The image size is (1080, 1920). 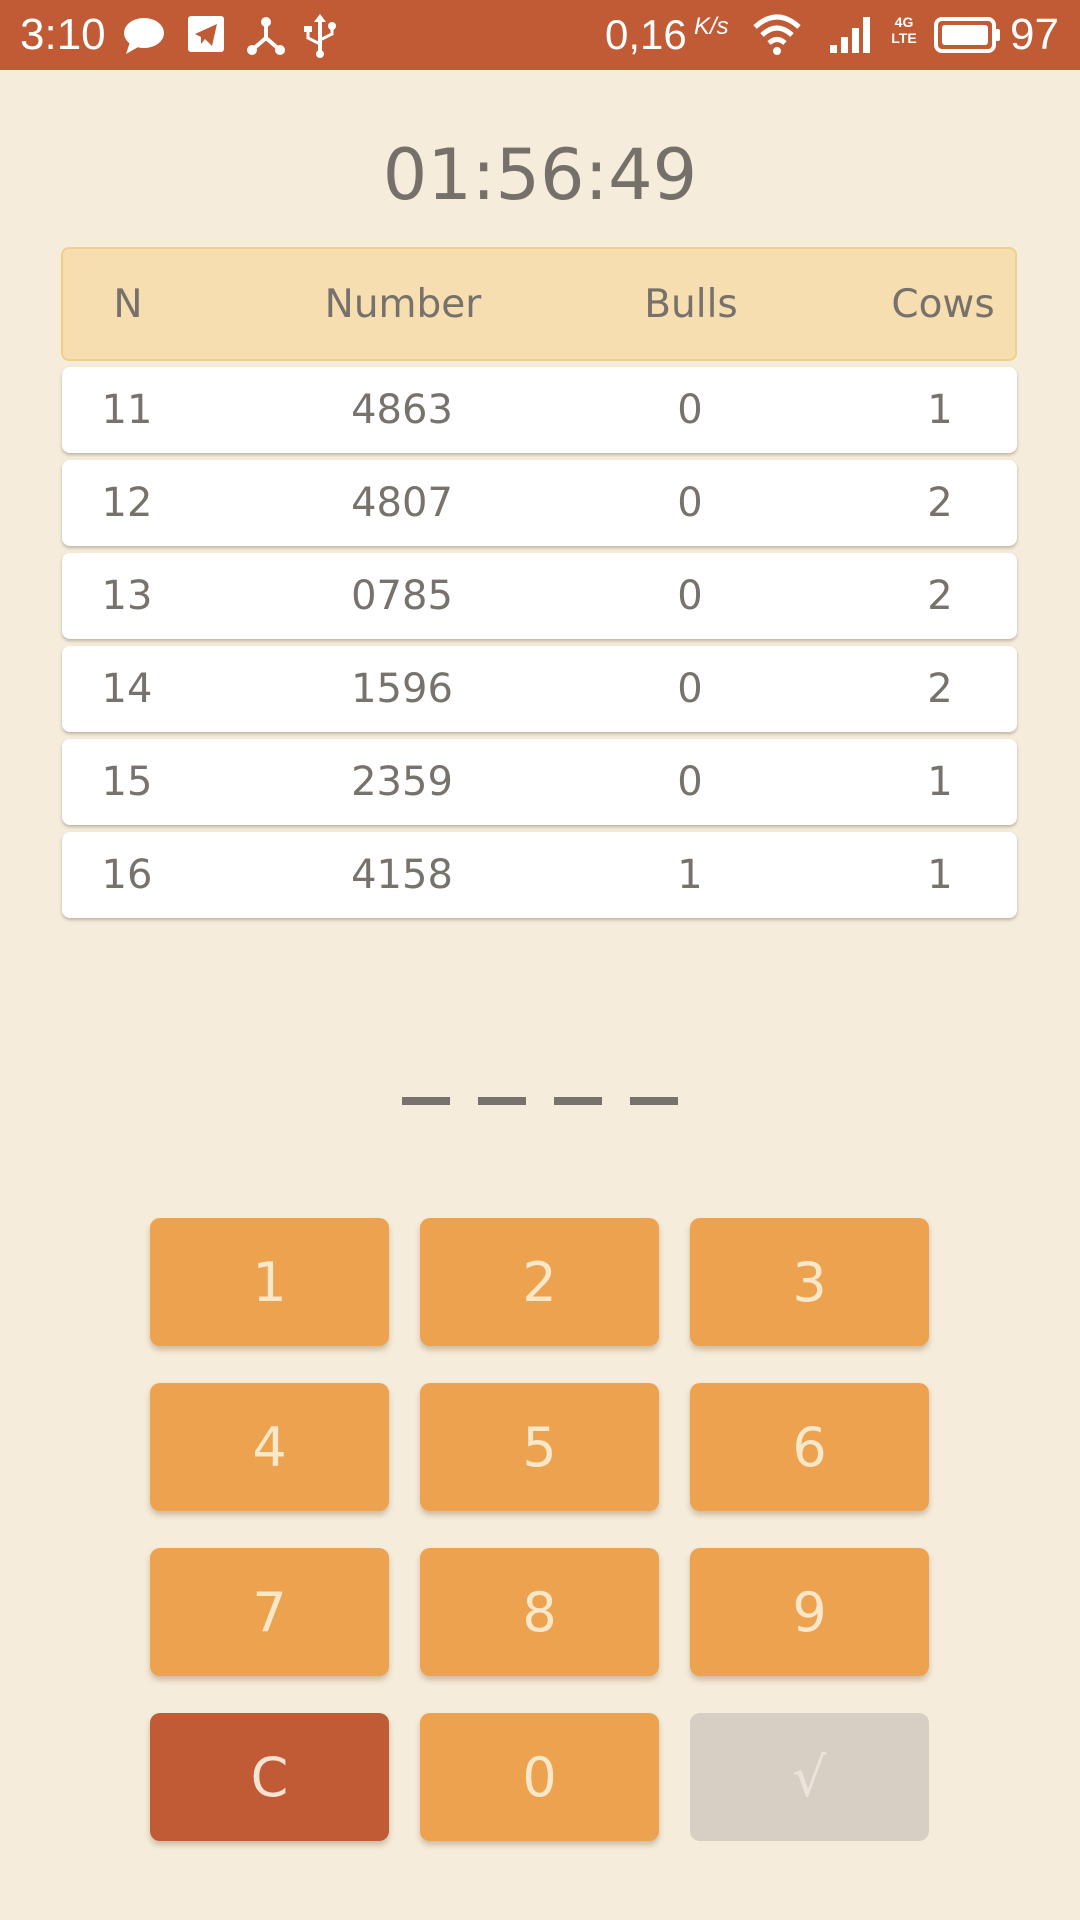 What do you see at coordinates (128, 304) in the screenshot?
I see `header-n: N` at bounding box center [128, 304].